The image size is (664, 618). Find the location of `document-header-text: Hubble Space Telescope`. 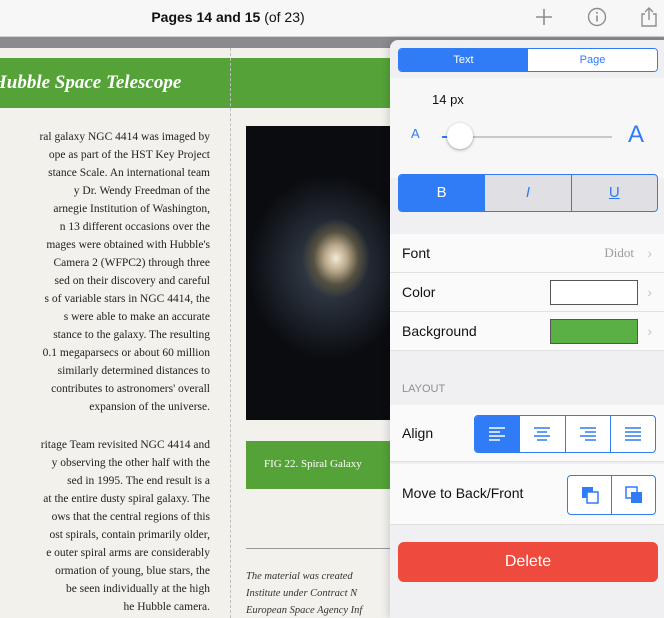

document-header-text: Hubble Space Telescope is located at coordinates (91, 82).